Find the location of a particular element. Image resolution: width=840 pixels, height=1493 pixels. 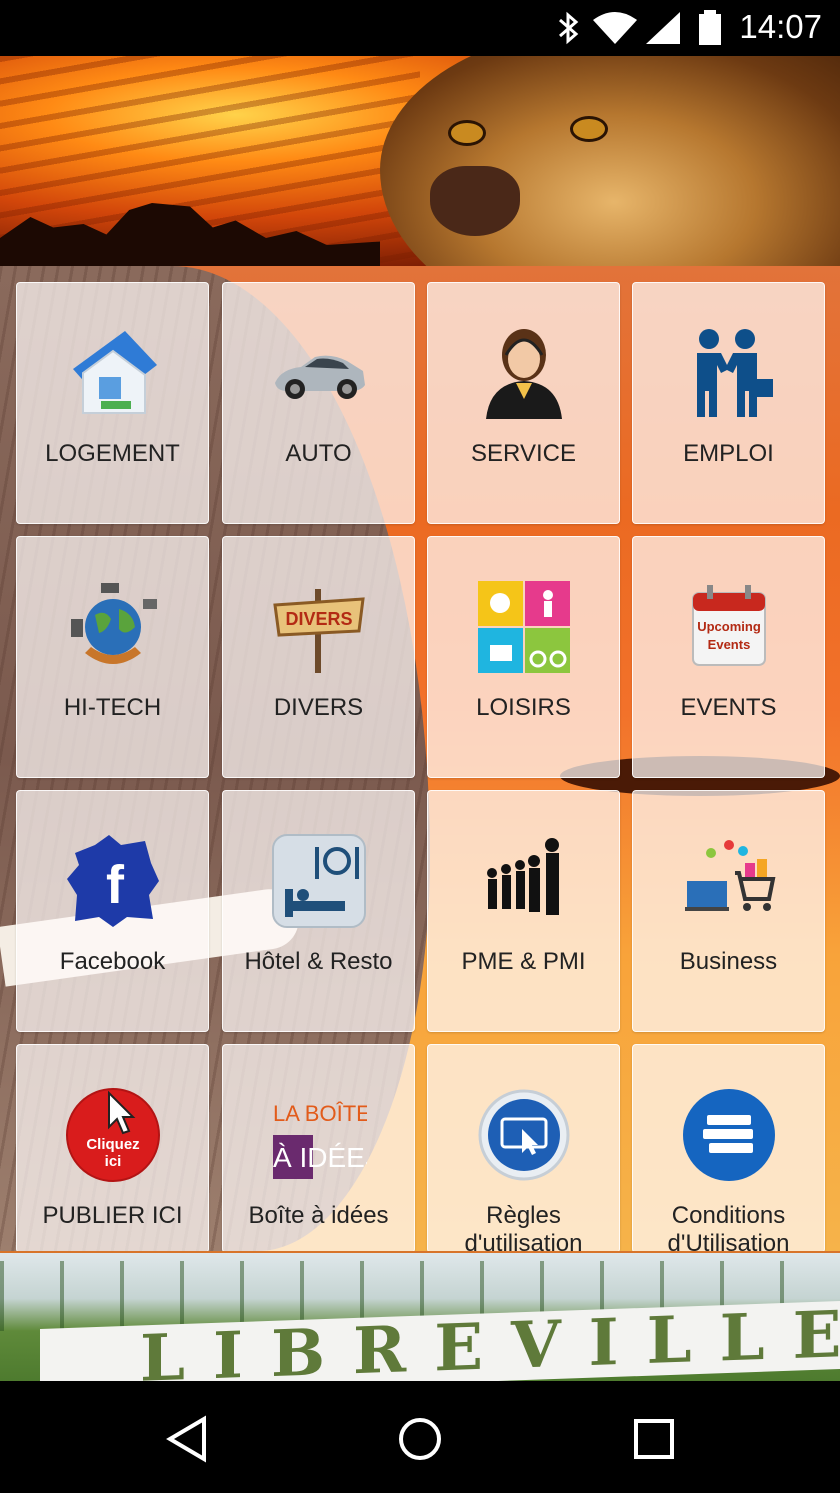

hotel-restaurant-icon is located at coordinates (319, 881).